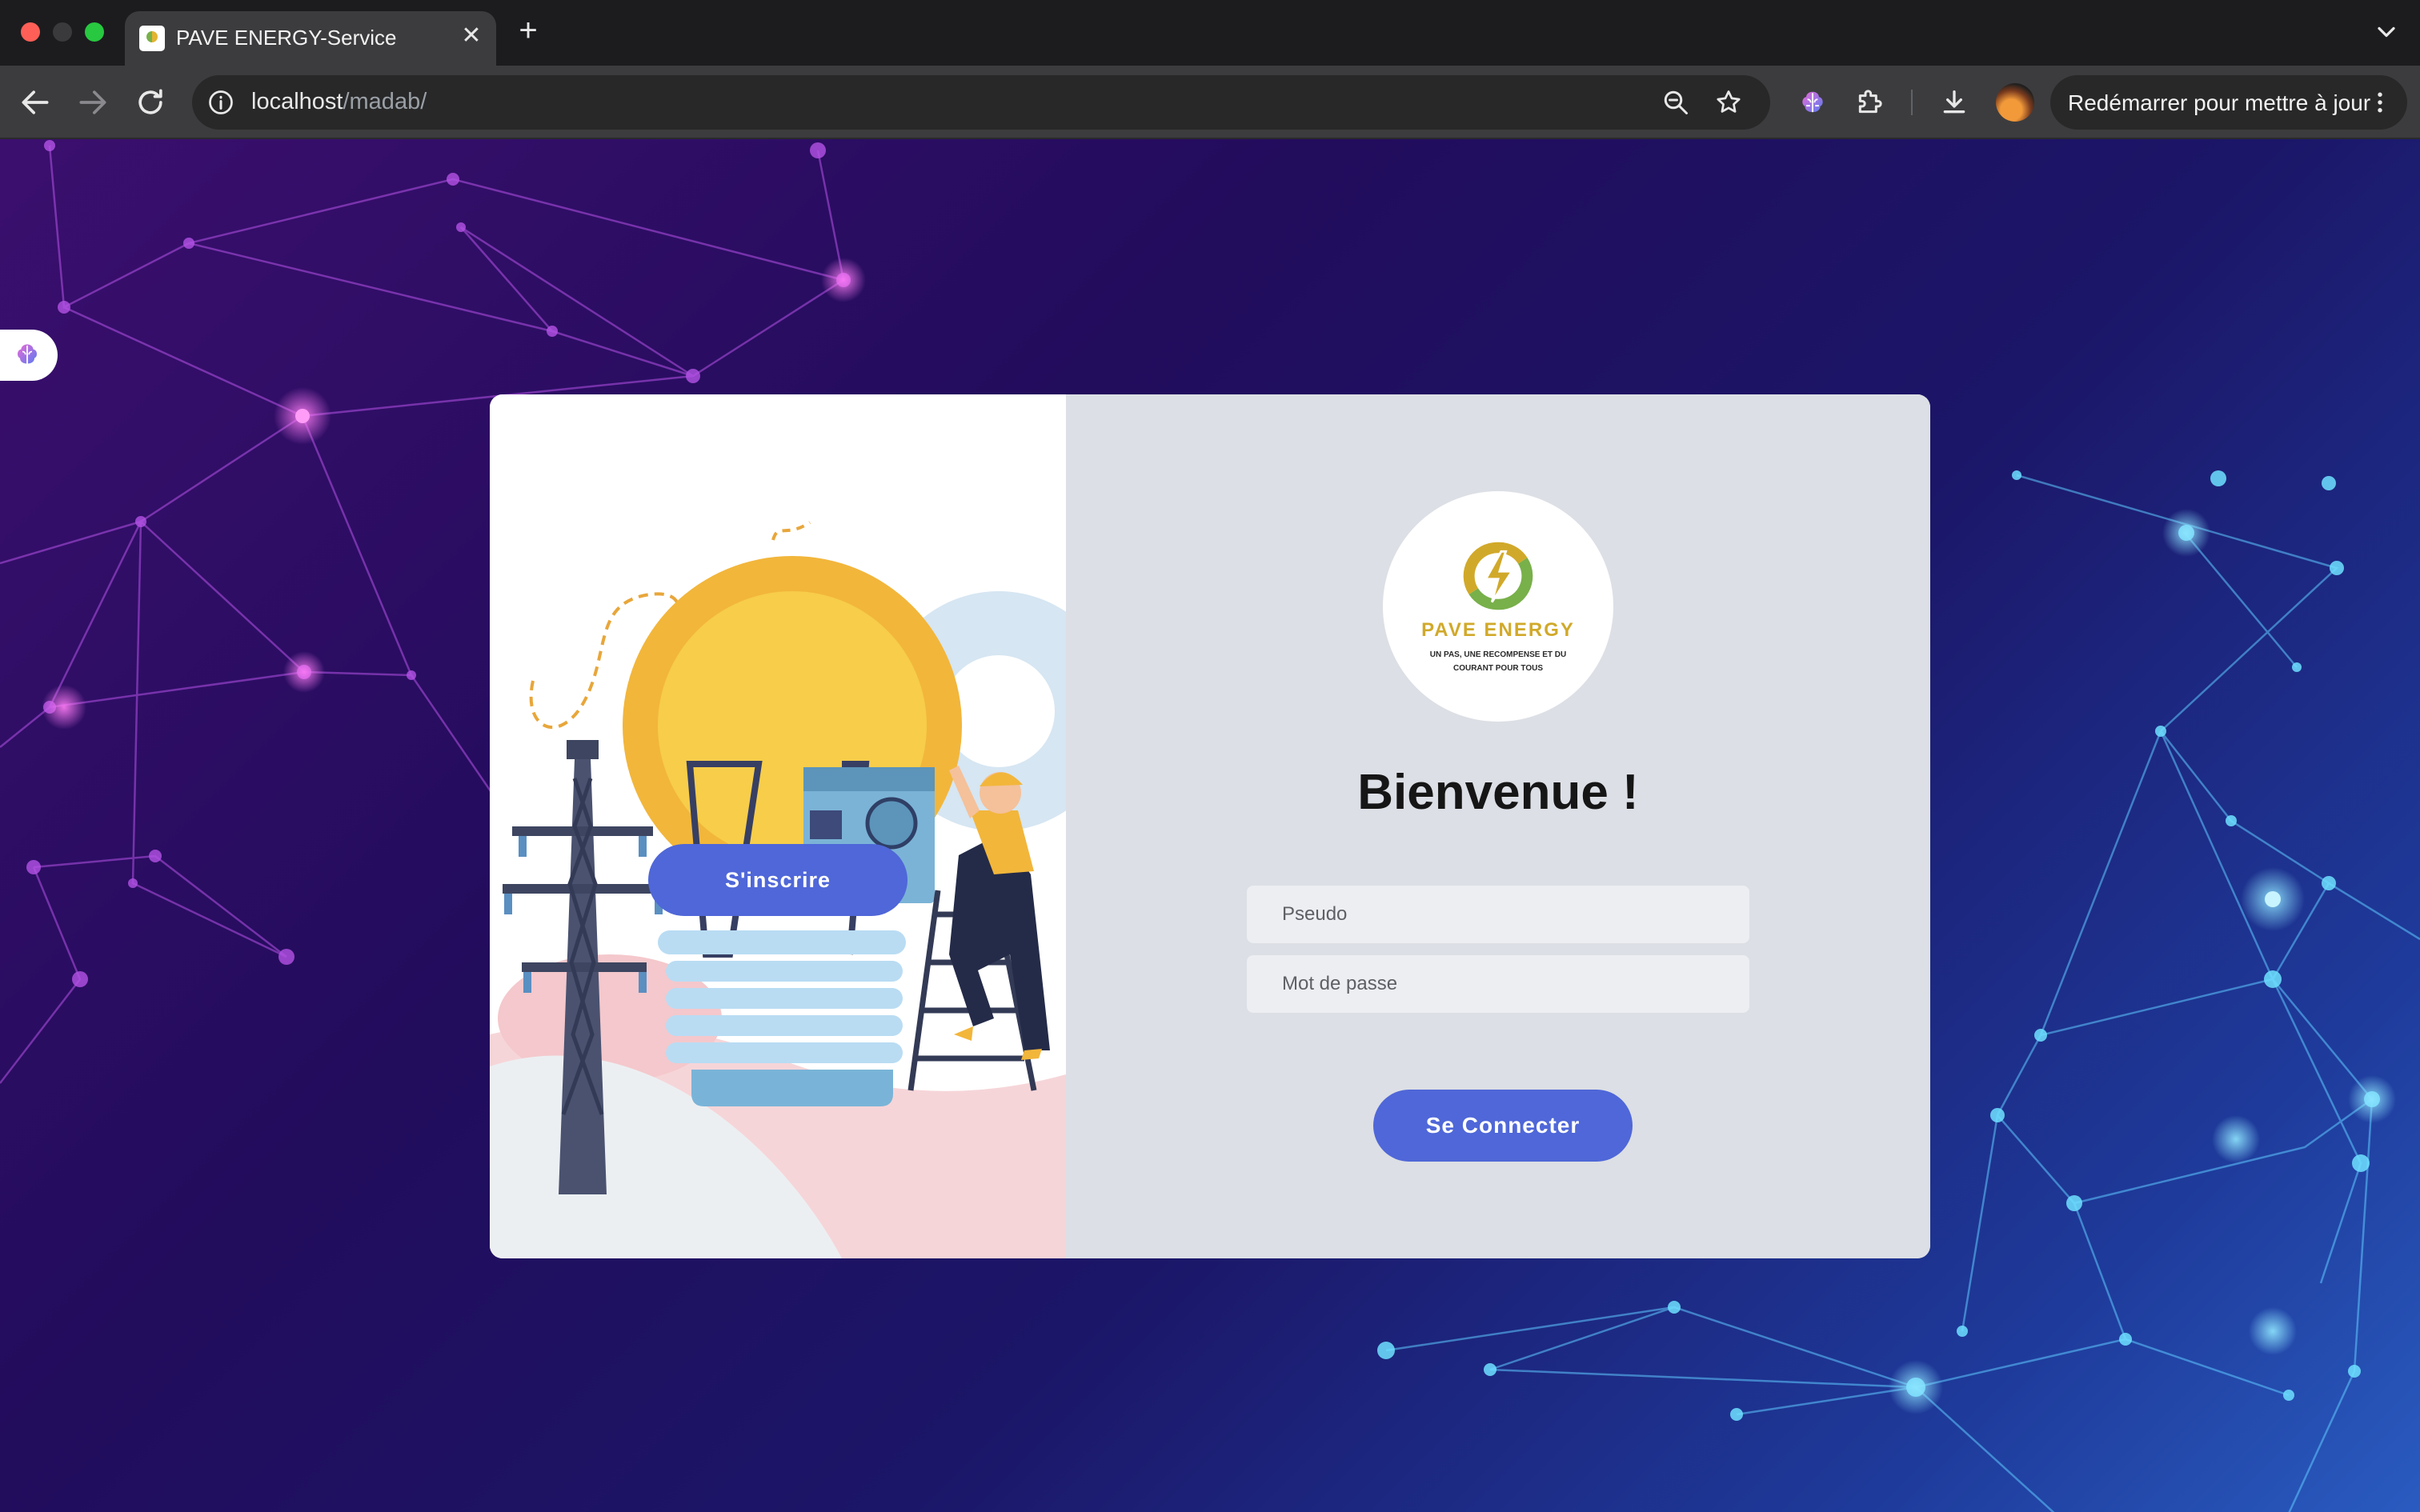  Describe the element at coordinates (385, 101) in the screenshot. I see `url-path: /madab/` at that location.